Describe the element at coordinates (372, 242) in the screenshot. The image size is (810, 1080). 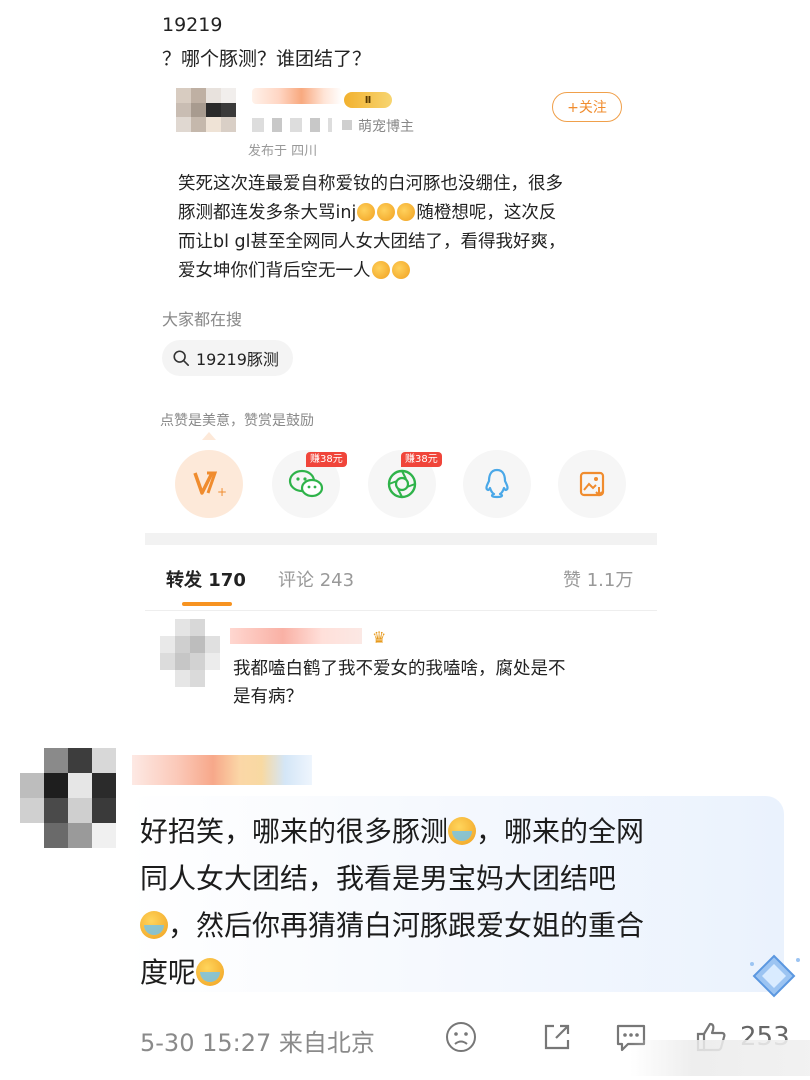
I see `body-line-3: 而让bl gl甚至全网同人女大团结了，看得我好爽，` at that location.